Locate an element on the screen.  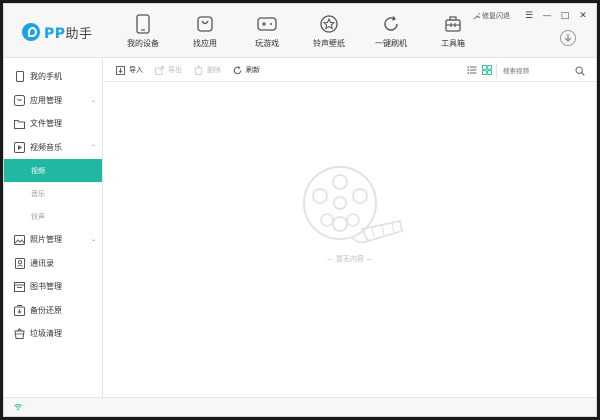
delete-button: 删除 is located at coordinates (207, 70).